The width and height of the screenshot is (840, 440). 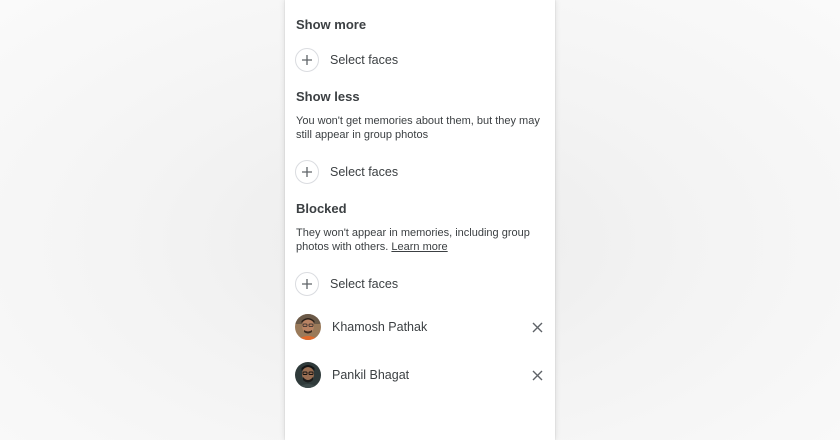 What do you see at coordinates (380, 327) in the screenshot?
I see `person-name: Khamosh Pathak` at bounding box center [380, 327].